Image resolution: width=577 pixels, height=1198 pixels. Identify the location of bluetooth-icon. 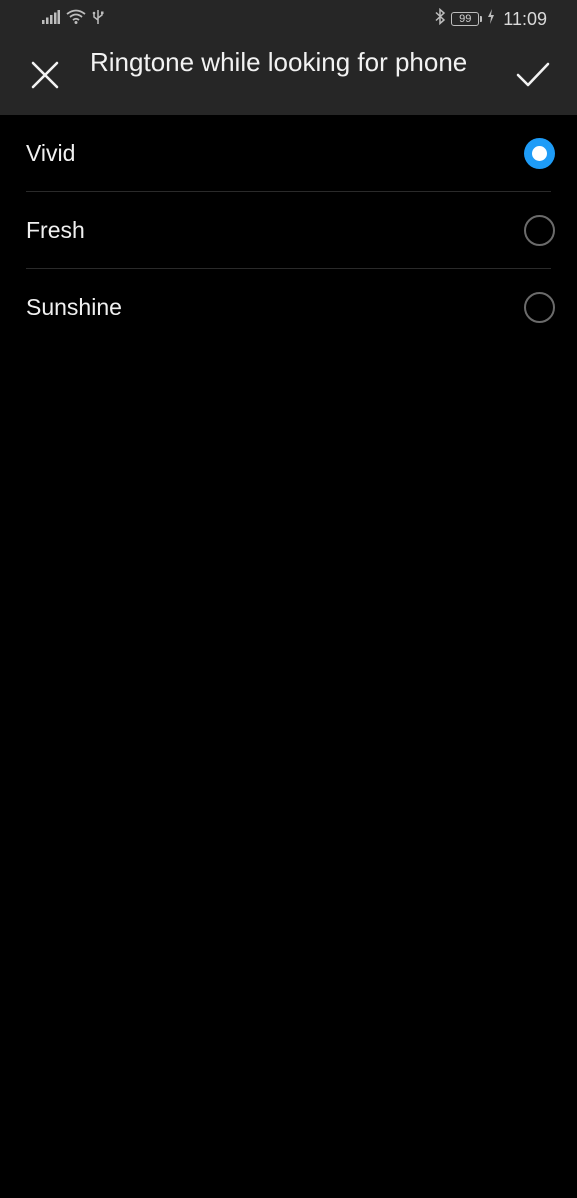
(440, 18).